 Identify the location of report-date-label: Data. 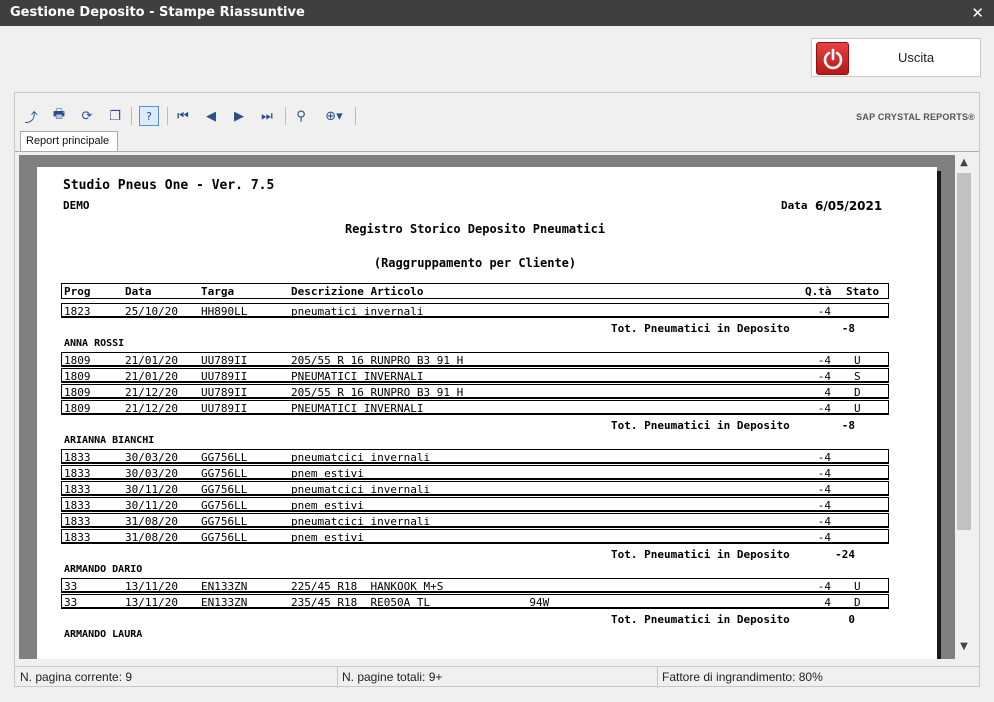
(794, 205).